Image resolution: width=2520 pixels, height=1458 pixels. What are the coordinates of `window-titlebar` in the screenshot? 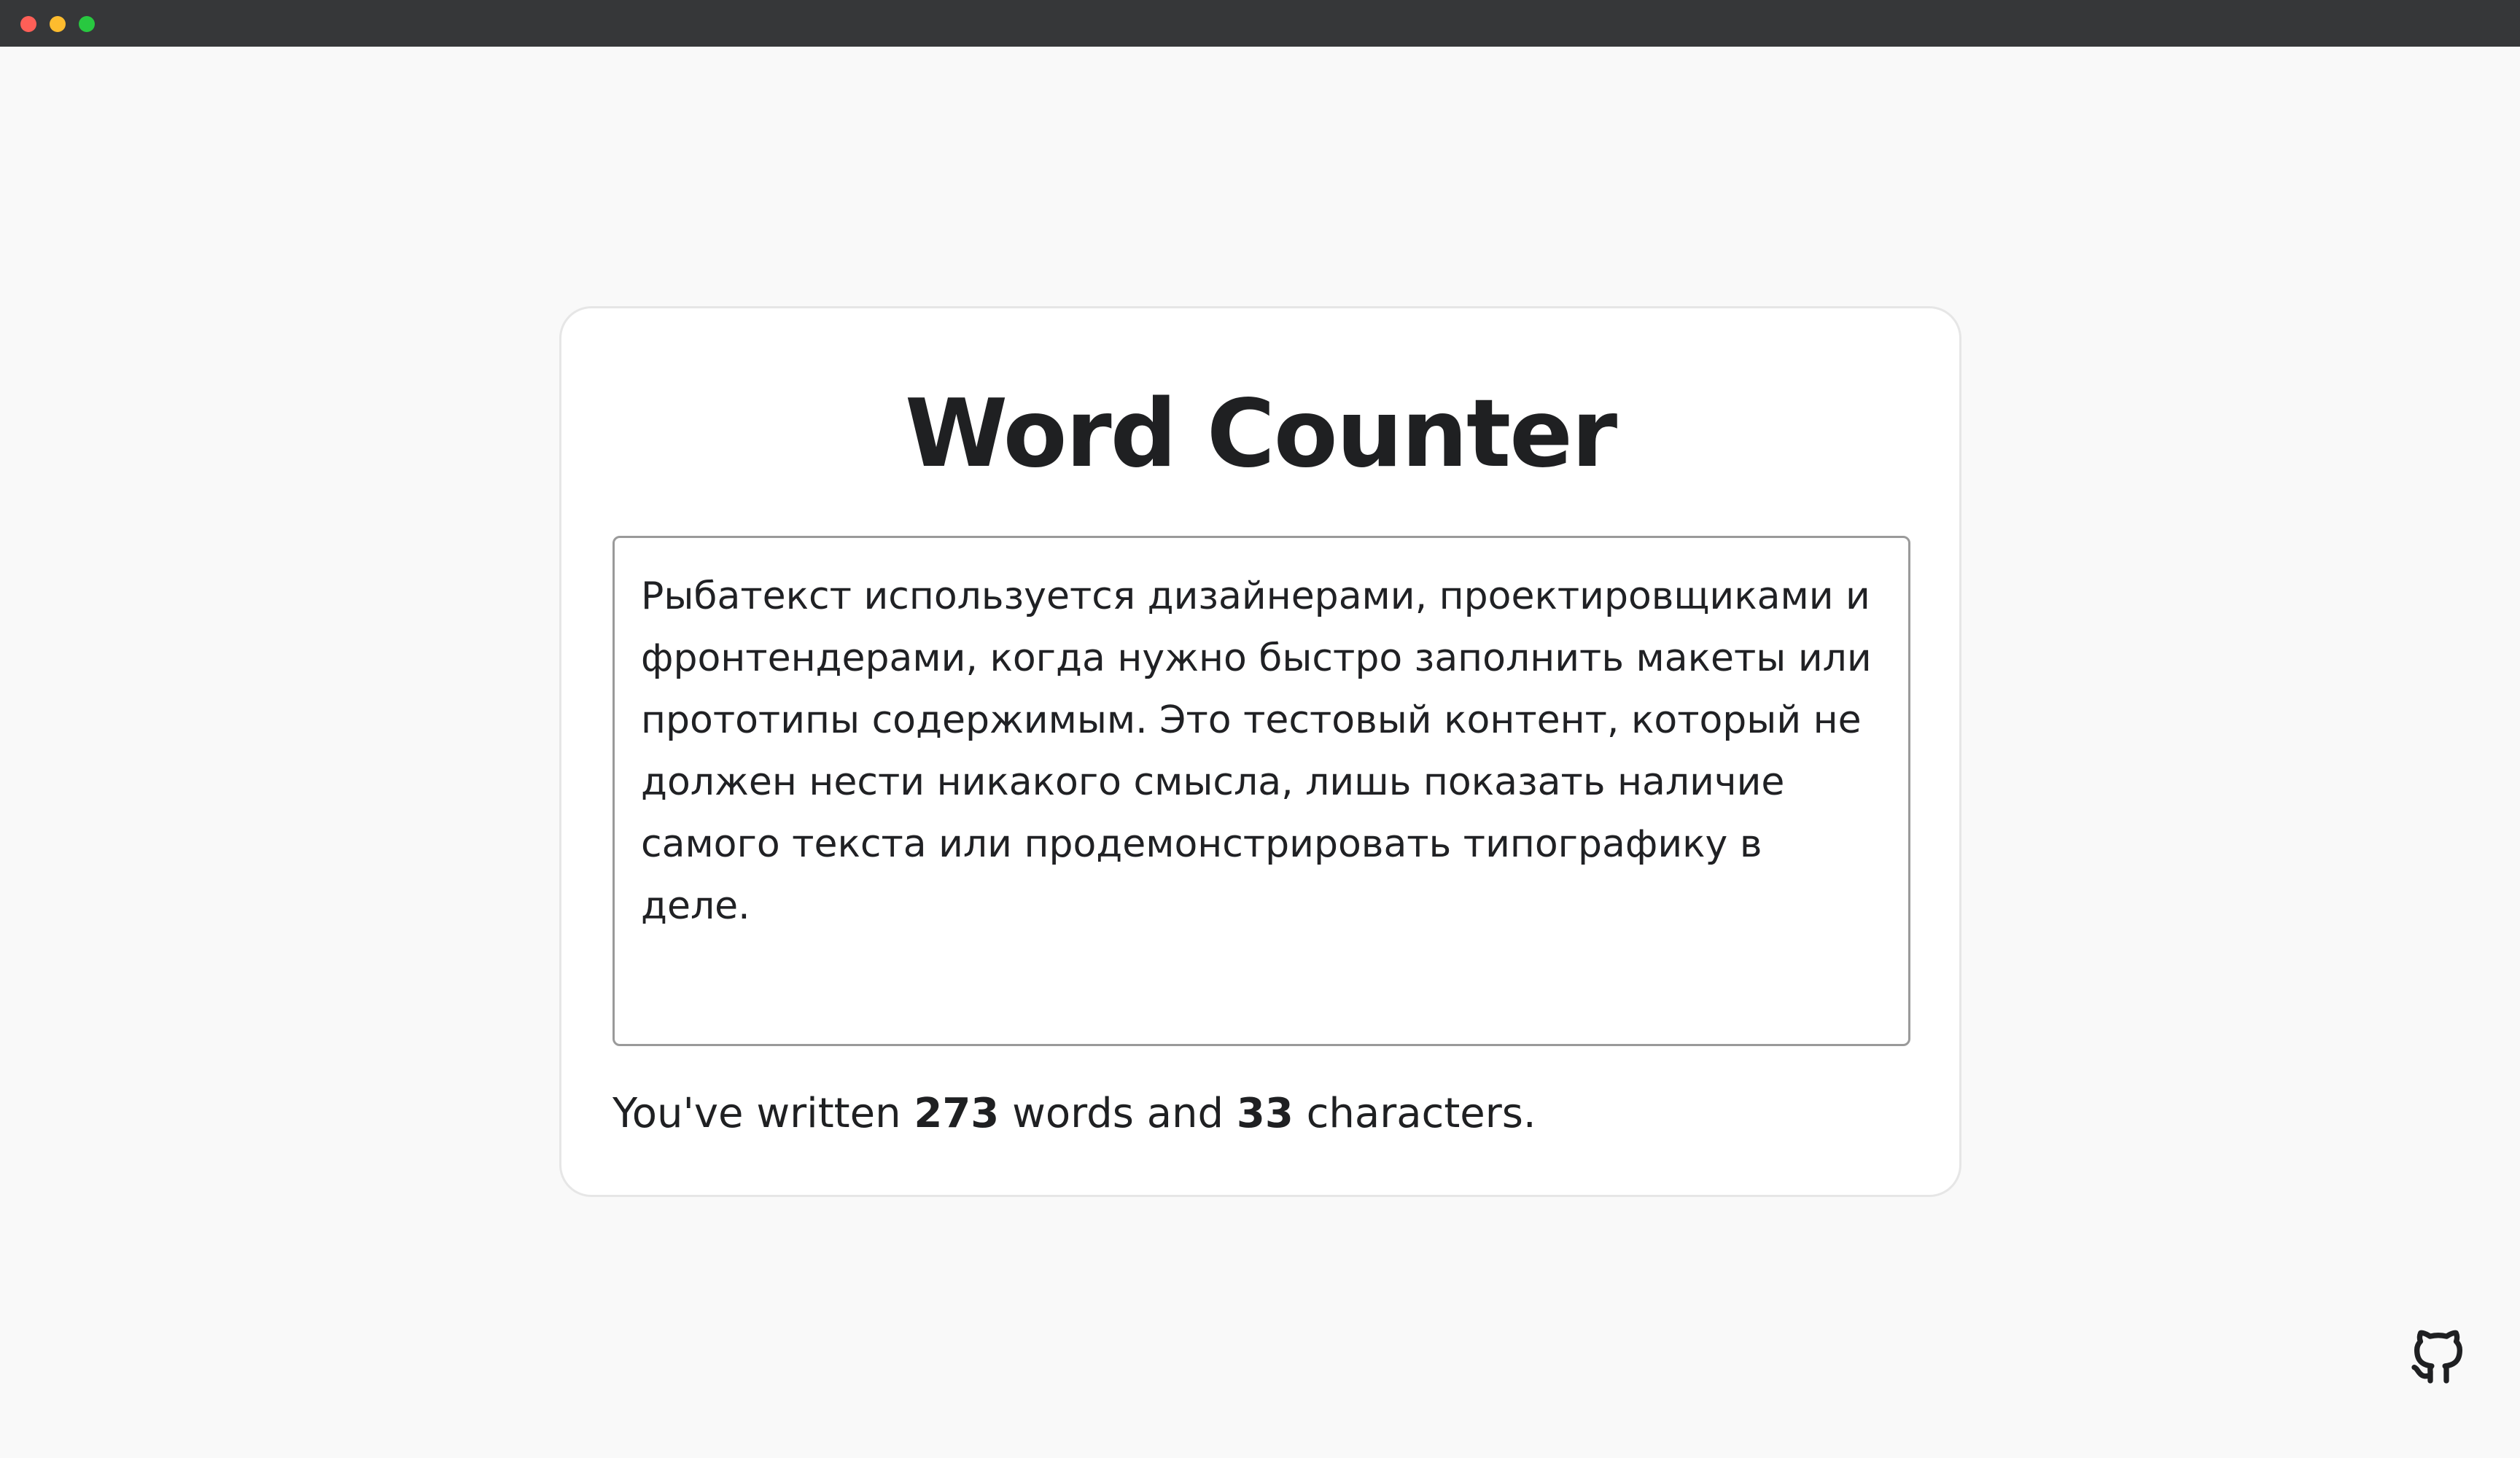 It's located at (1260, 23).